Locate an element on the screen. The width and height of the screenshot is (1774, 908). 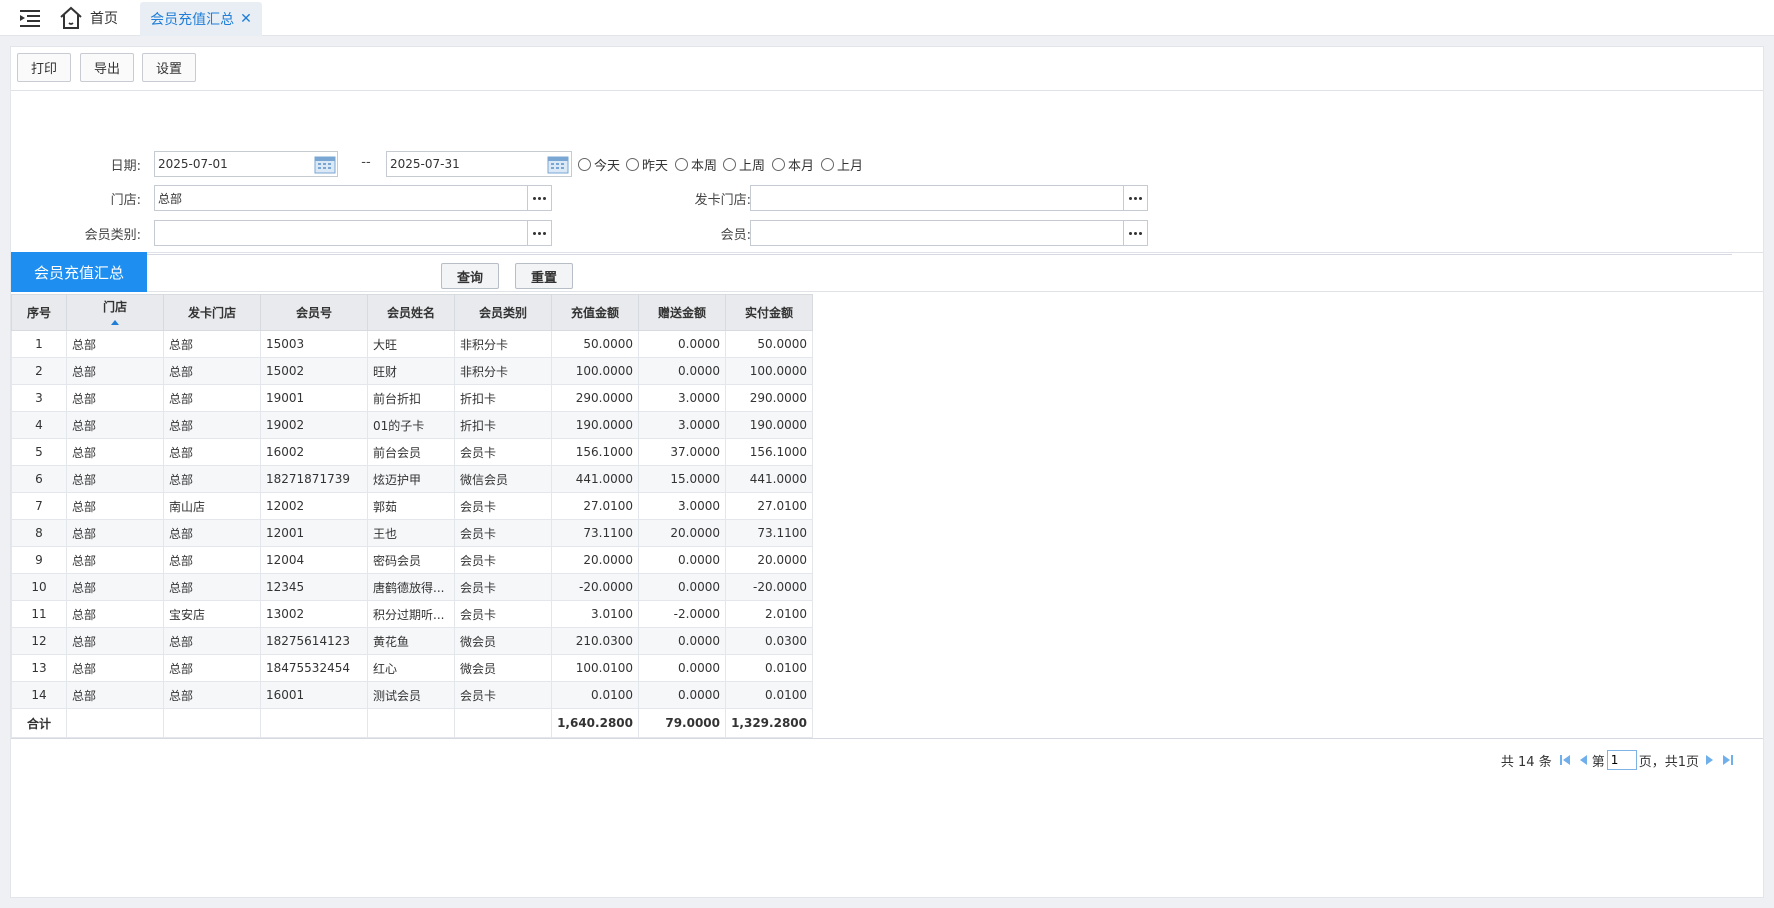
col-member-no-cell: 15002 is located at coordinates (314, 371).